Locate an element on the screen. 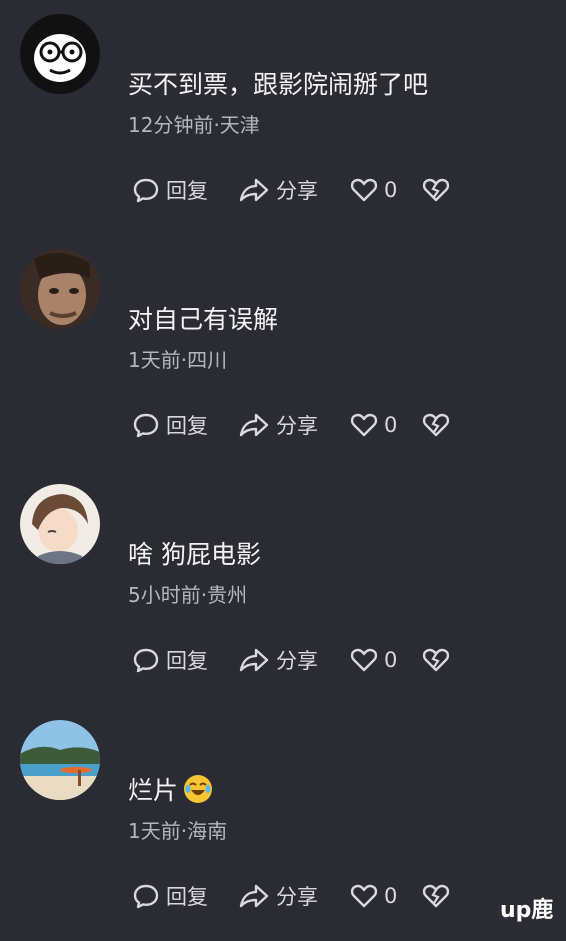 The width and height of the screenshot is (566, 941). comment-text-content: 烂片 is located at coordinates (153, 790).